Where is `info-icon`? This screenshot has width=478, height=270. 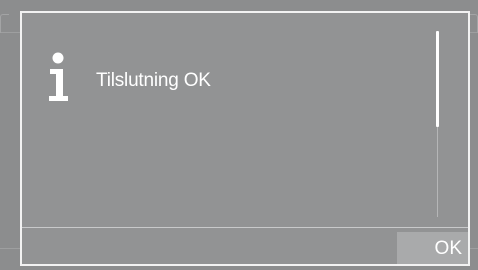 info-icon is located at coordinates (58, 76).